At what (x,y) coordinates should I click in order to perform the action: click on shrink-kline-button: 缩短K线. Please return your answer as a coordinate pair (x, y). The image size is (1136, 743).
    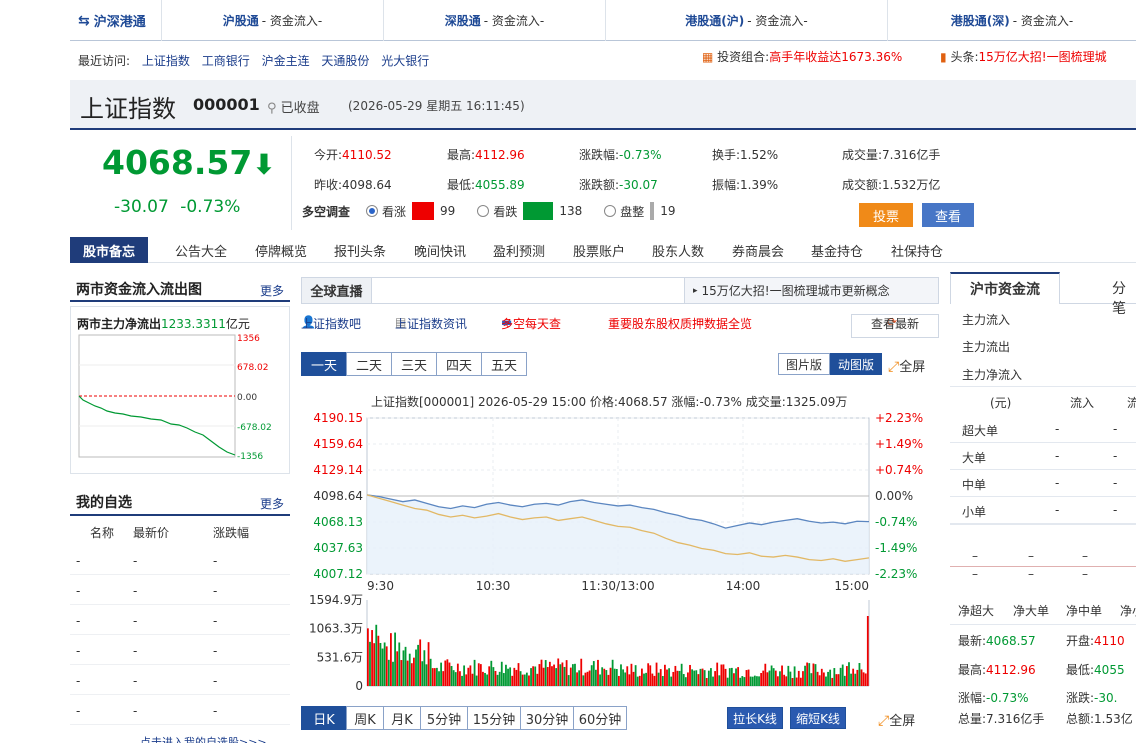
    Looking at the image, I should click on (818, 718).